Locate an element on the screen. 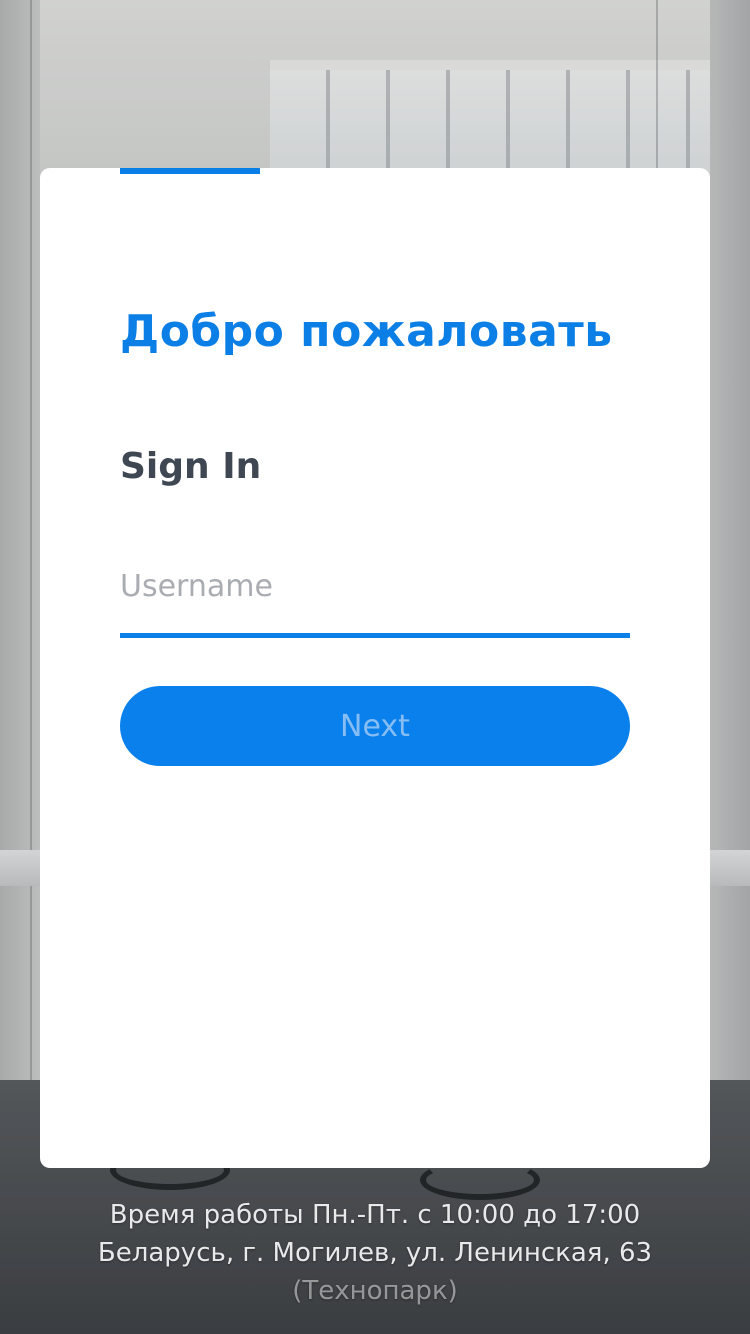 The width and height of the screenshot is (750, 1334). address-text: Беларусь, г. Могилев, ул. Ленинская, 63 is located at coordinates (375, 1253).